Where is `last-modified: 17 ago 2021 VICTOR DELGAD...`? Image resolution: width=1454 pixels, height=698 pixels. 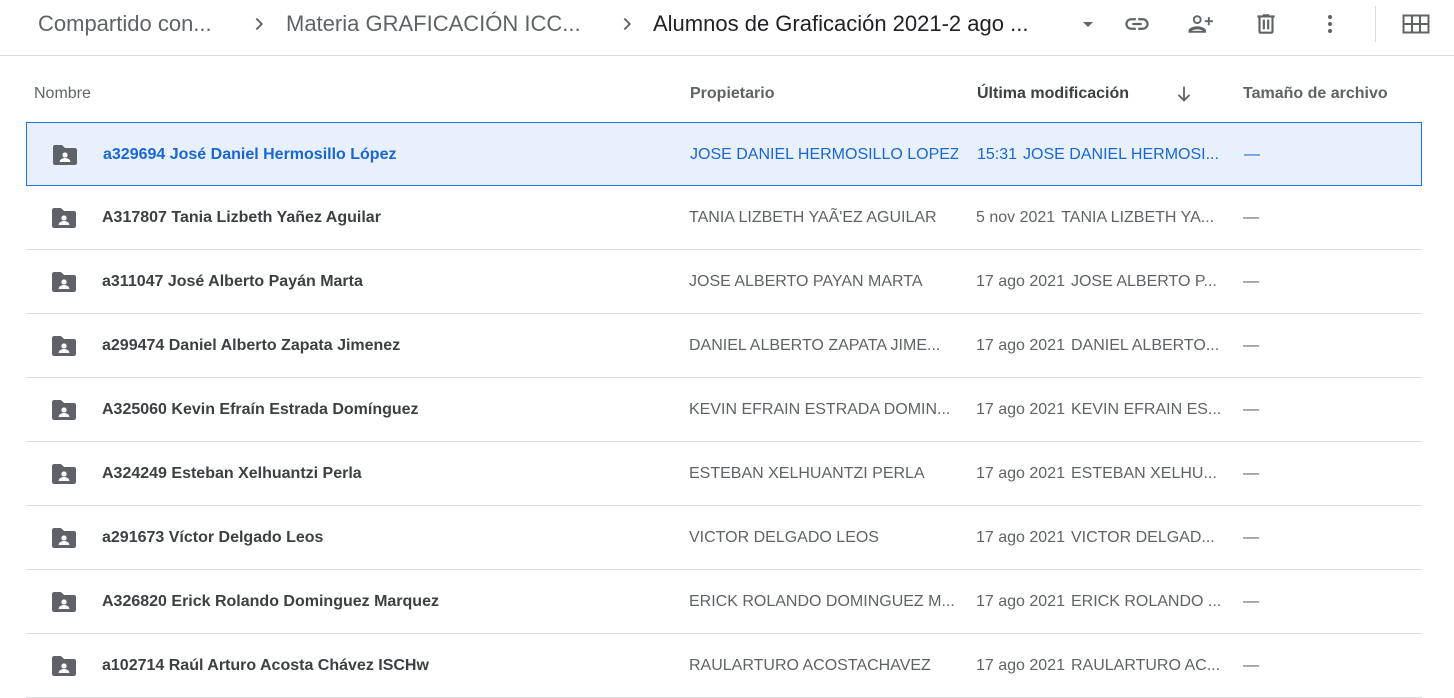
last-modified: 17 ago 2021 VICTOR DELGAD... is located at coordinates (1100, 538).